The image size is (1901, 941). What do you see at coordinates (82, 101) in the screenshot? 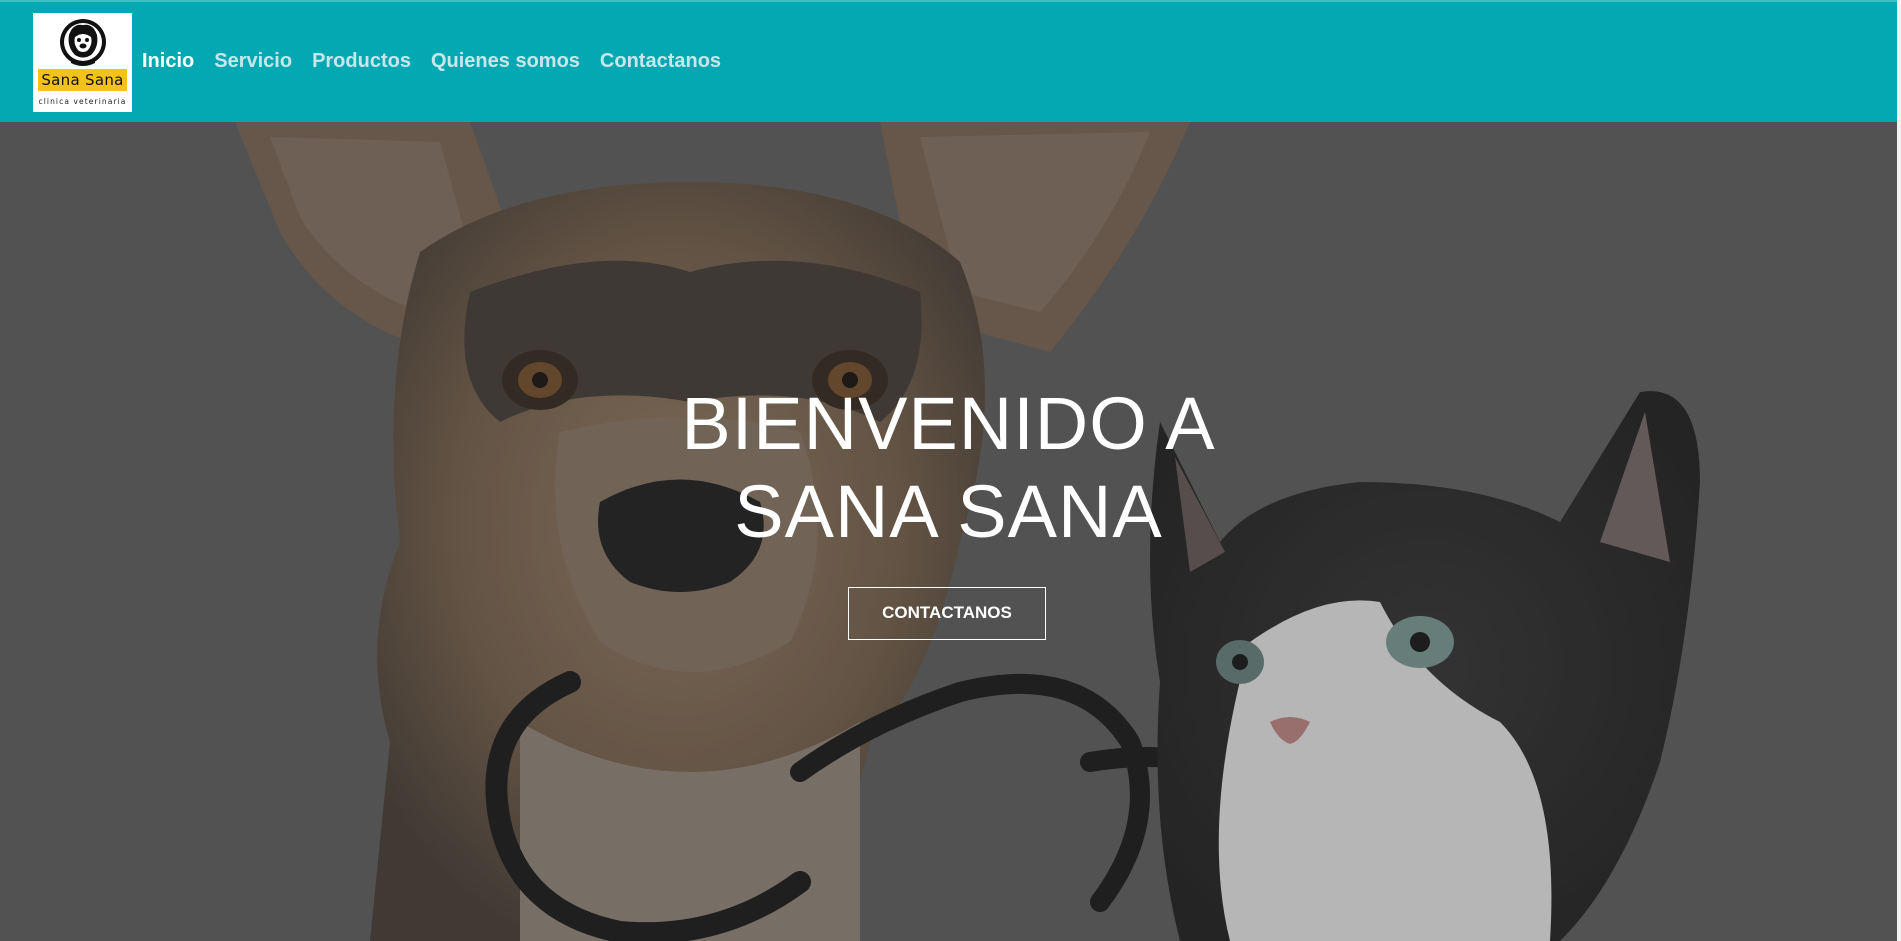
I see `logo-tagline: clinica veterinaria` at bounding box center [82, 101].